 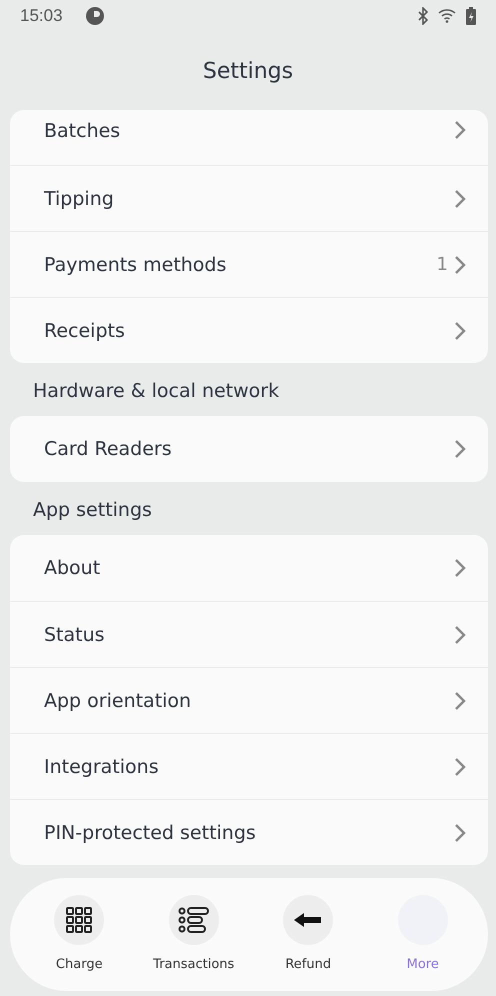 What do you see at coordinates (118, 701) in the screenshot?
I see `row-label: App orientation` at bounding box center [118, 701].